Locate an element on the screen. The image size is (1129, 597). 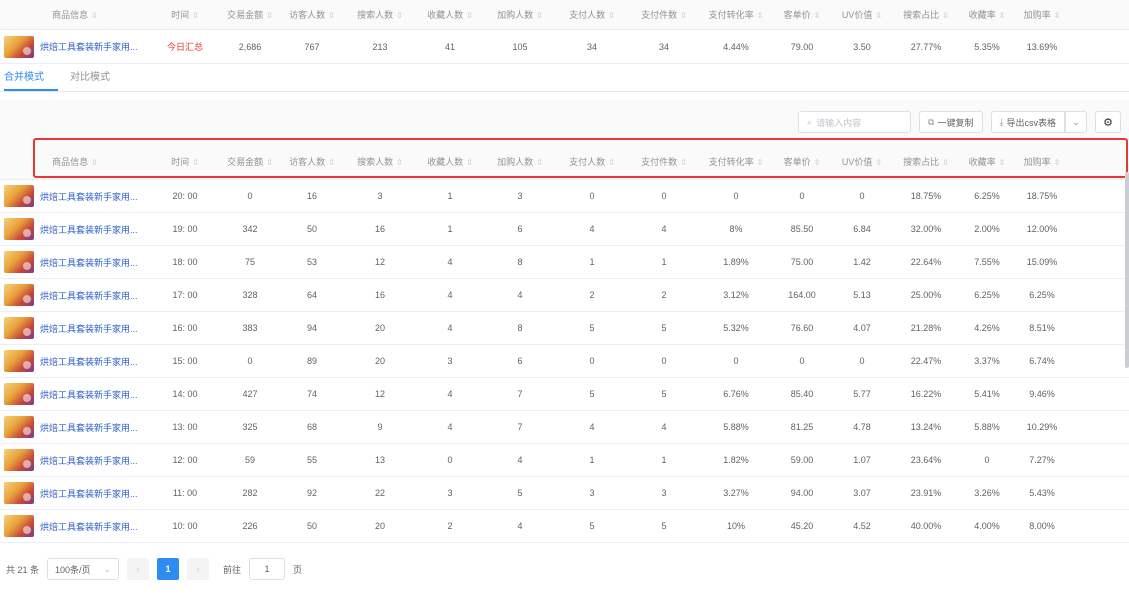
column-header-label: 支付件数 is located at coordinates (659, 162).